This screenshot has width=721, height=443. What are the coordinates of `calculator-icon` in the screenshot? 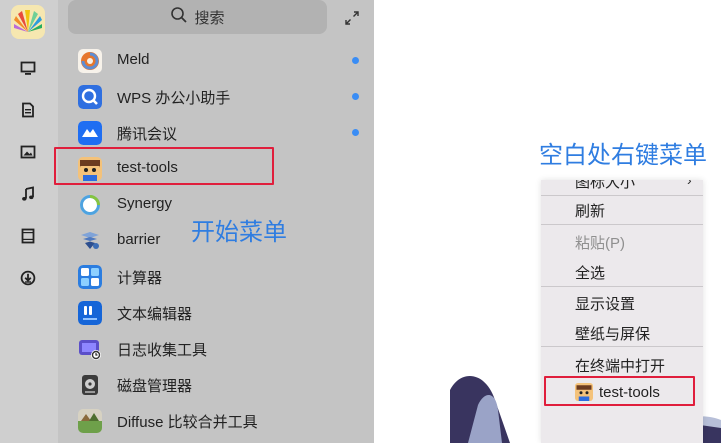 It's located at (90, 277).